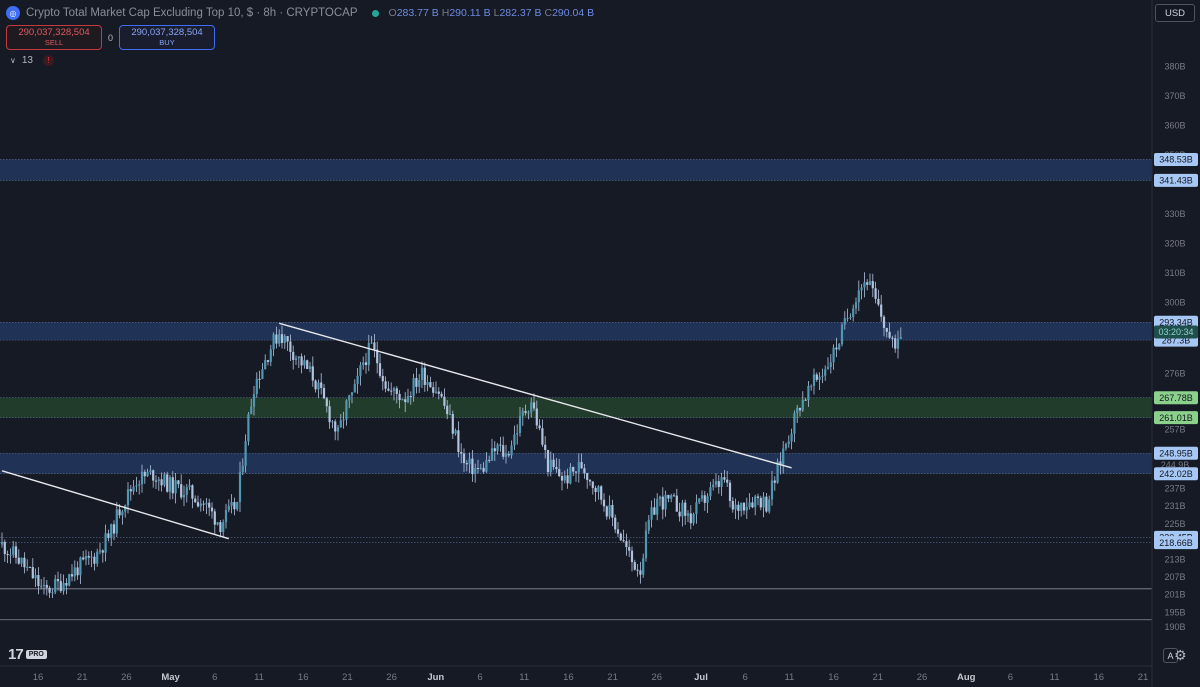 This screenshot has width=1200, height=687. Describe the element at coordinates (1180, 655) in the screenshot. I see `gear-icon: ⚙` at that location.